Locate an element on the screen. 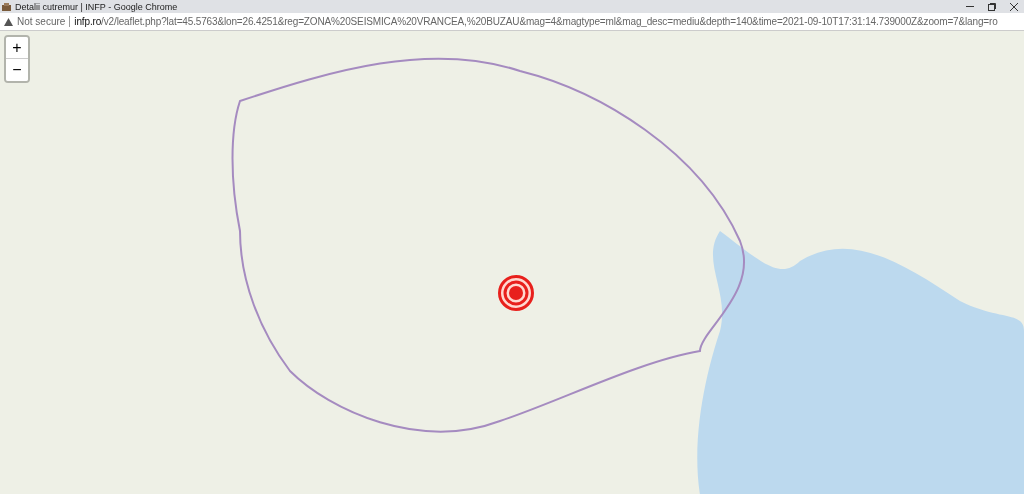 This screenshot has height=494, width=1024. address-bar: Not secure infp.ro/v2/leaflet.php?lat=45.5763&lon=26.4251&reg=ZONA%20SEISMICA%20VRANCEA,%20BUZAU&mag=4&magtype=ml&mag_desc=mediu&depth=140&time=2021-09-10T17:31:14.739000Z&zoom=7&lang=ro is located at coordinates (512, 22).